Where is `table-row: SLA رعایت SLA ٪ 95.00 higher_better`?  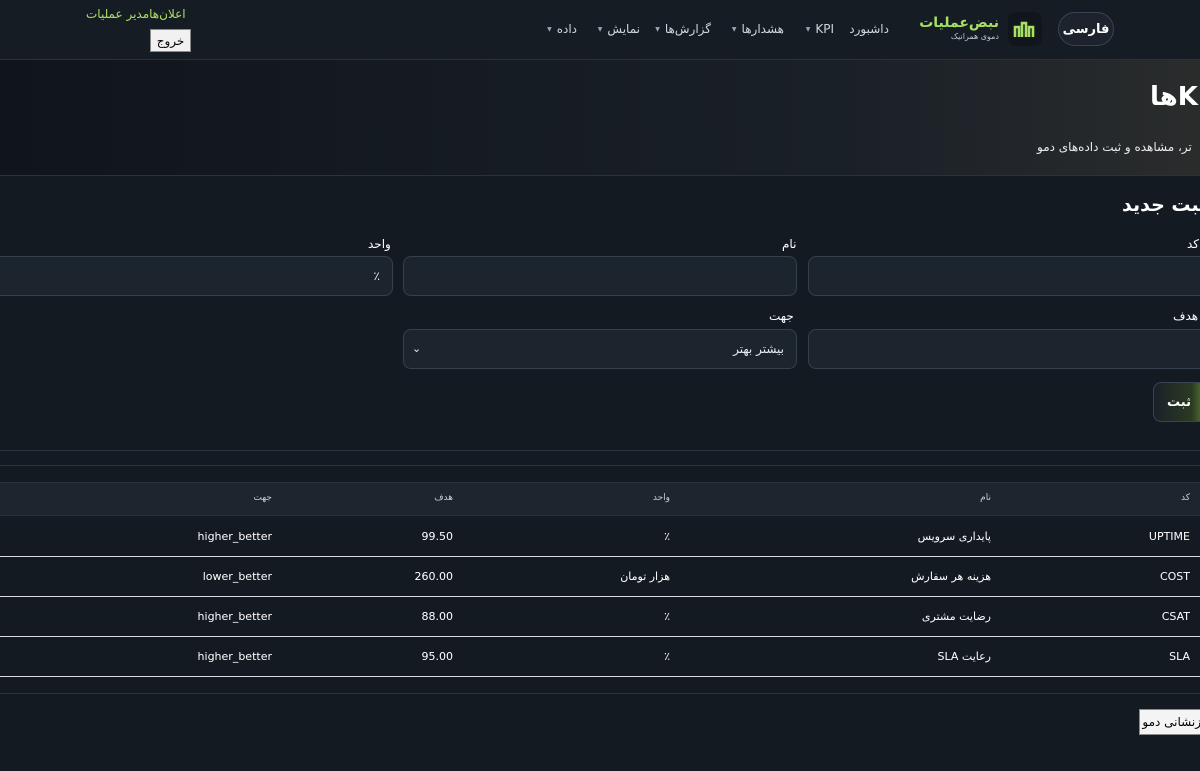 table-row: SLA رعایت SLA ٪ 95.00 higher_better is located at coordinates (600, 657).